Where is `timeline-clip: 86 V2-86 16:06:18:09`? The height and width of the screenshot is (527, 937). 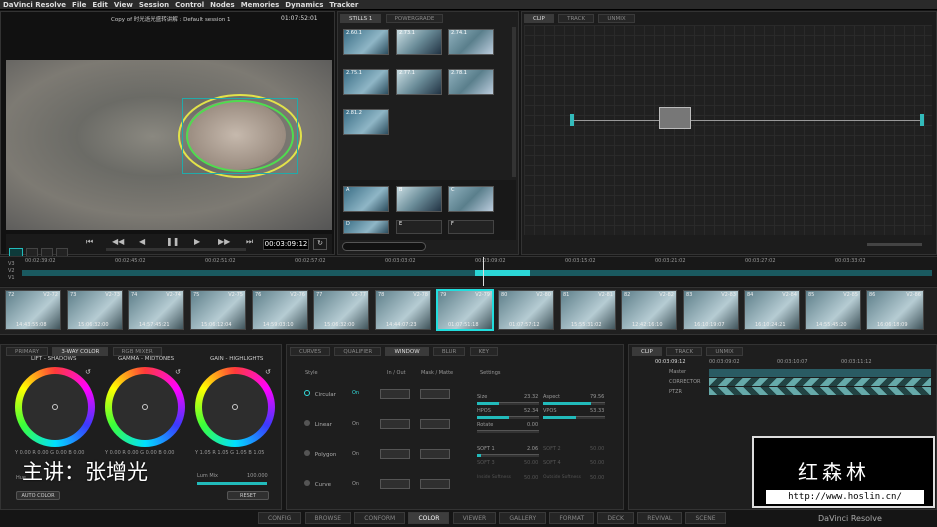
timeline-clip: 86 V2-86 16:06:18:09 is located at coordinates (895, 310).